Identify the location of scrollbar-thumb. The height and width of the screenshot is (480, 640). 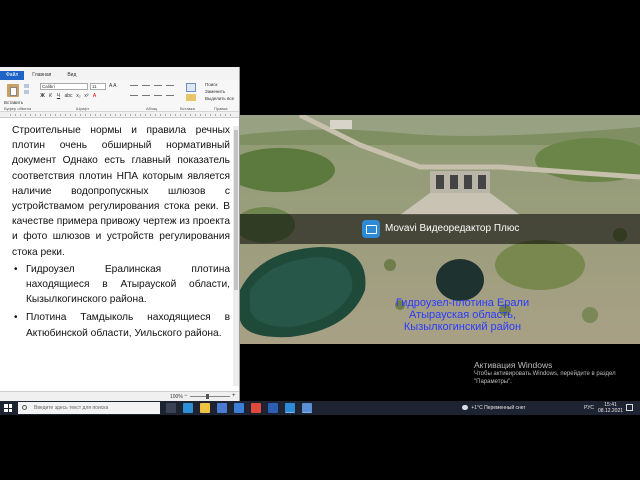
(236, 210).